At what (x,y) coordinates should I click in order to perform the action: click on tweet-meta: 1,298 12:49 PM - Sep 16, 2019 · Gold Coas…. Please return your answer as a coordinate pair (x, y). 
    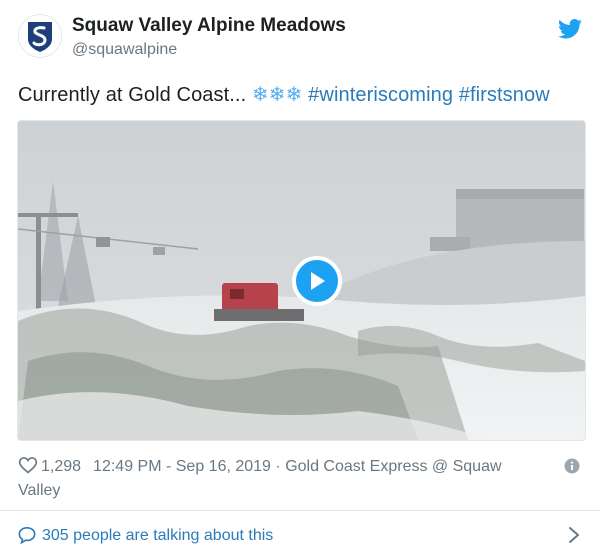
    Looking at the image, I should click on (278, 479).